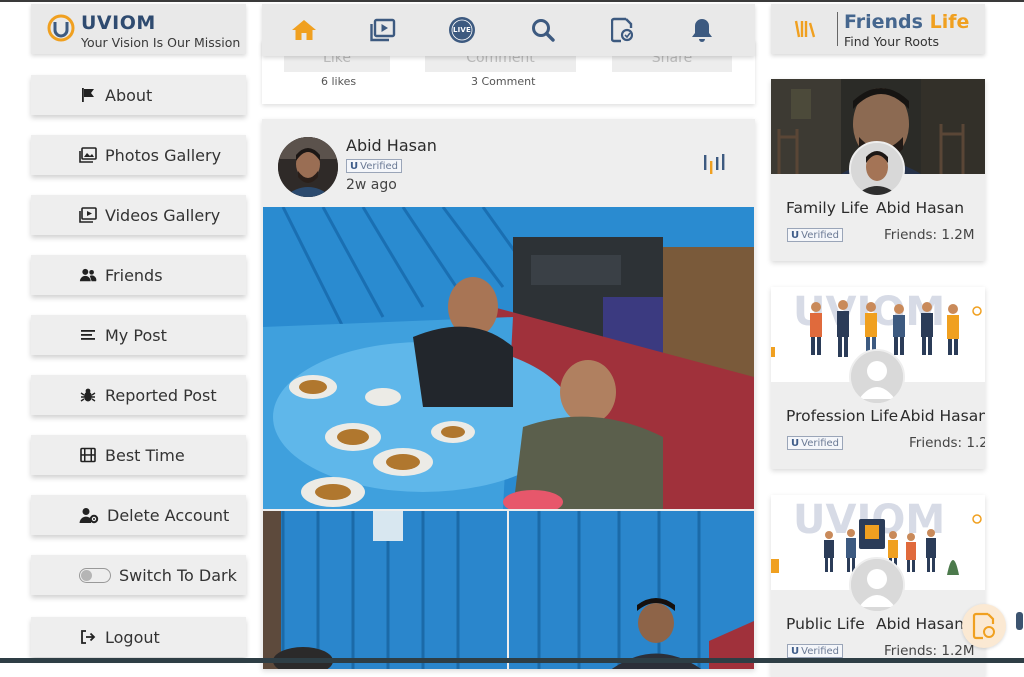 This screenshot has height=677, width=1024. I want to click on friends-icon, so click(88, 275).